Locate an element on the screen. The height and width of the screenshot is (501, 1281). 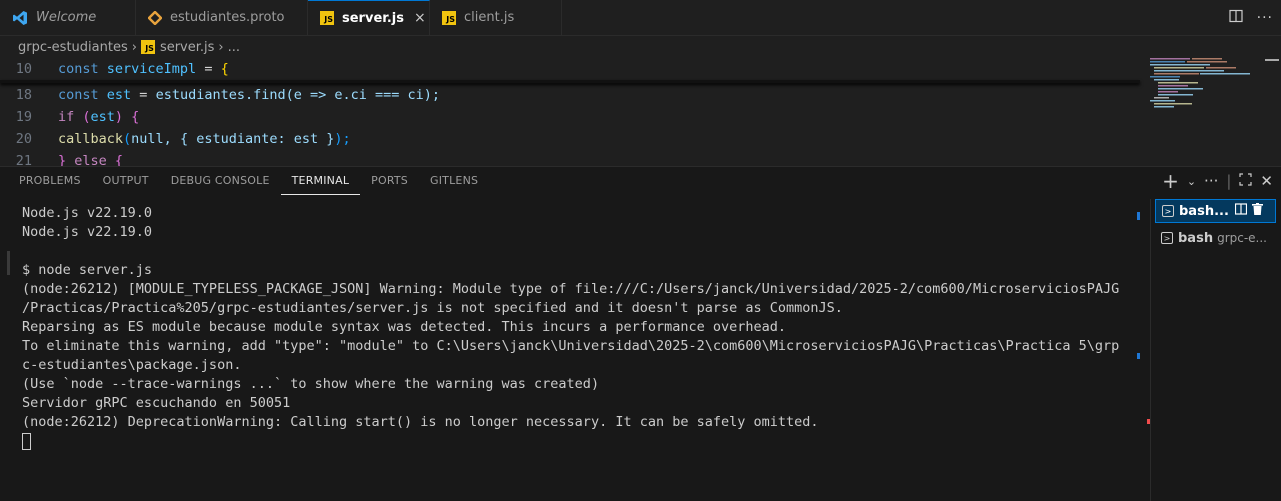
line-number: 21 is located at coordinates (23, 159).